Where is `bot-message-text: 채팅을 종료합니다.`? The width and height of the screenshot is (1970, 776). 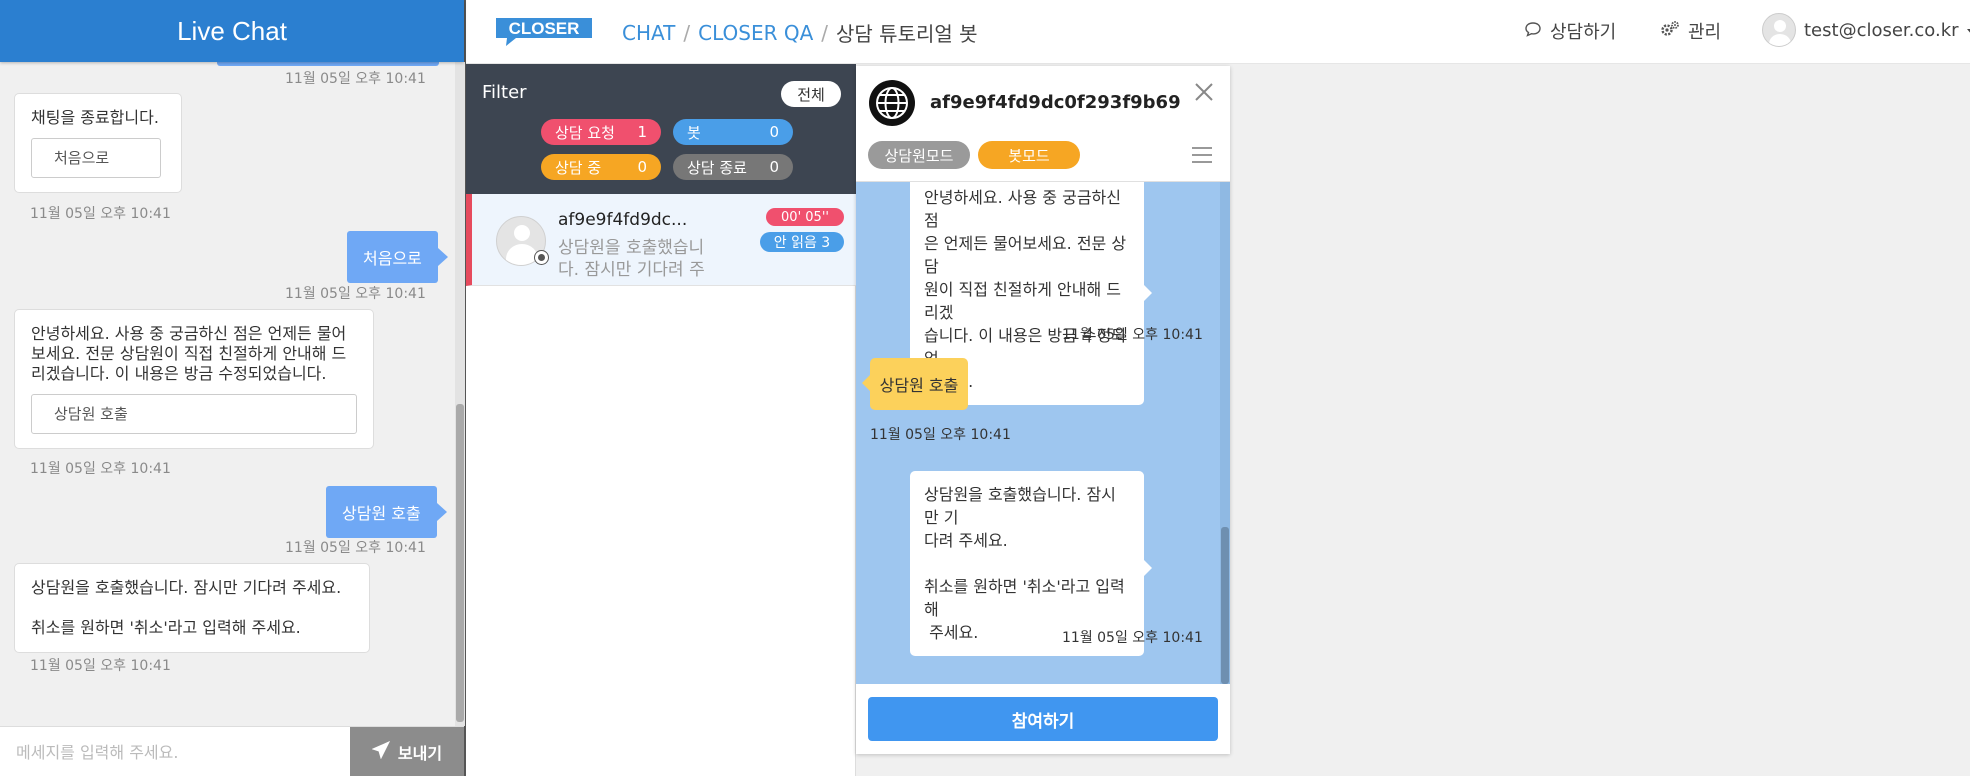
bot-message-text: 채팅을 종료합니다. is located at coordinates (95, 117).